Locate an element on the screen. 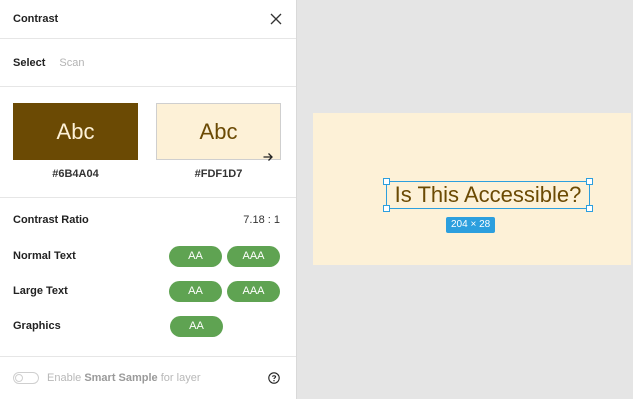 The width and height of the screenshot is (633, 399). background-sample-text: Abc is located at coordinates (218, 131).